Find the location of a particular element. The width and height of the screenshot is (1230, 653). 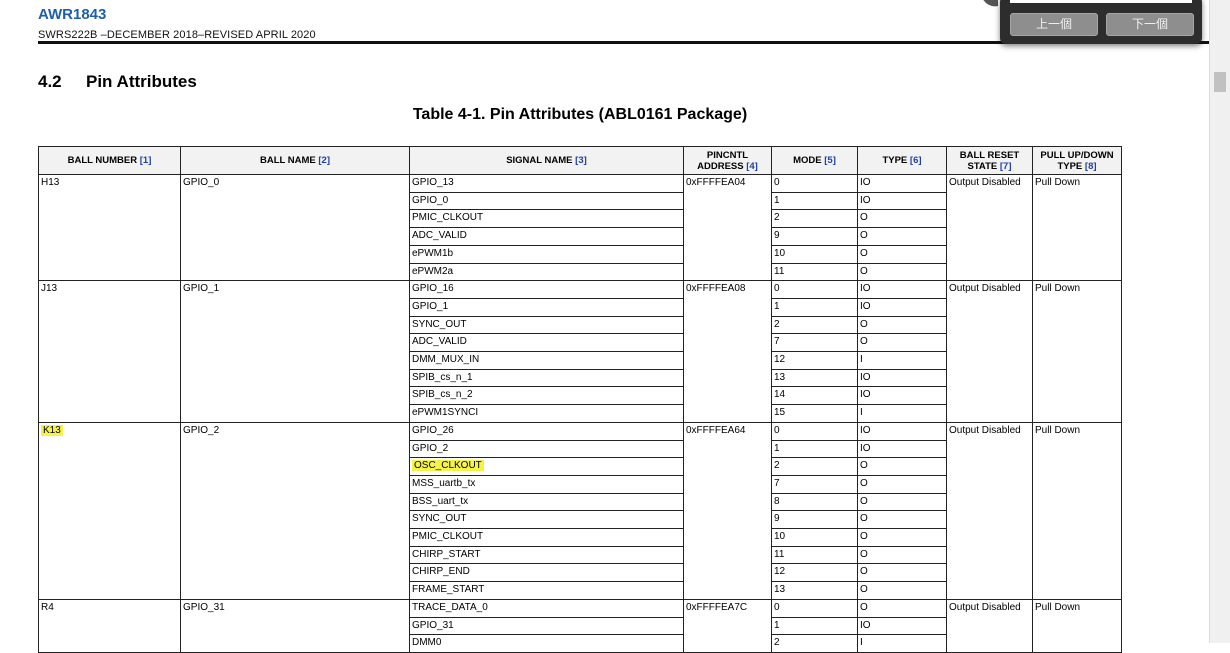

signal-name-text: GPIO_1 is located at coordinates (430, 306).